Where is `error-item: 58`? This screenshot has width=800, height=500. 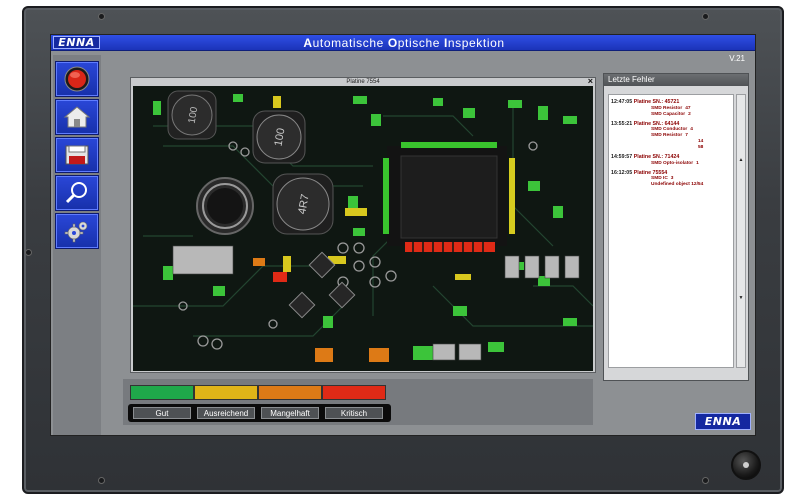 error-item: 58 is located at coordinates (672, 148).